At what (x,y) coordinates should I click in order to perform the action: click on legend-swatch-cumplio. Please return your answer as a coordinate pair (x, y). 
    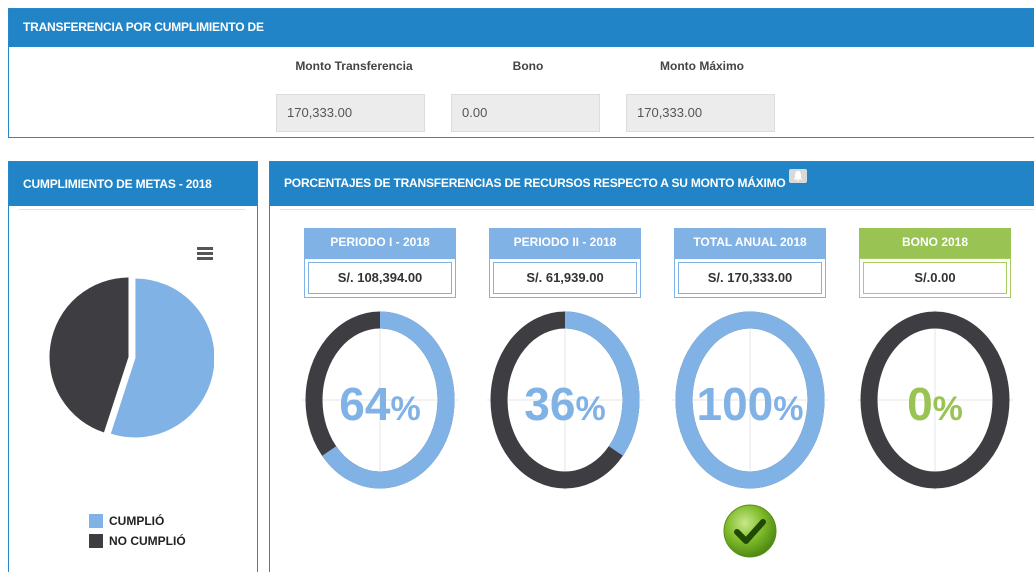
    Looking at the image, I should click on (96, 521).